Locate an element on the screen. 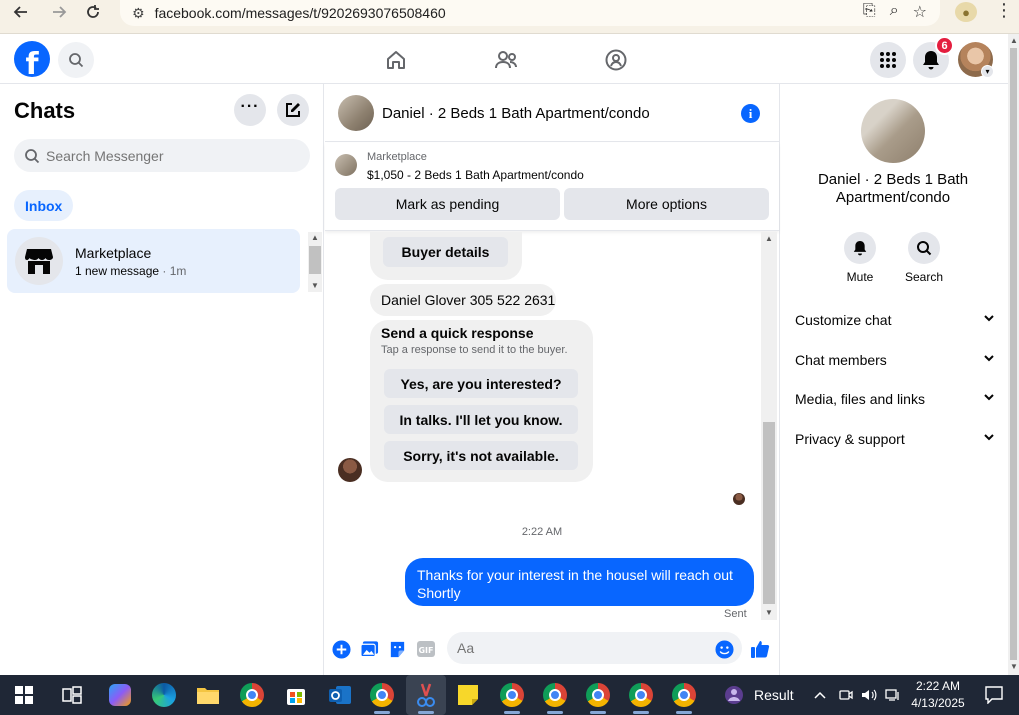  quick-response-title: Send a quick response is located at coordinates (457, 333).